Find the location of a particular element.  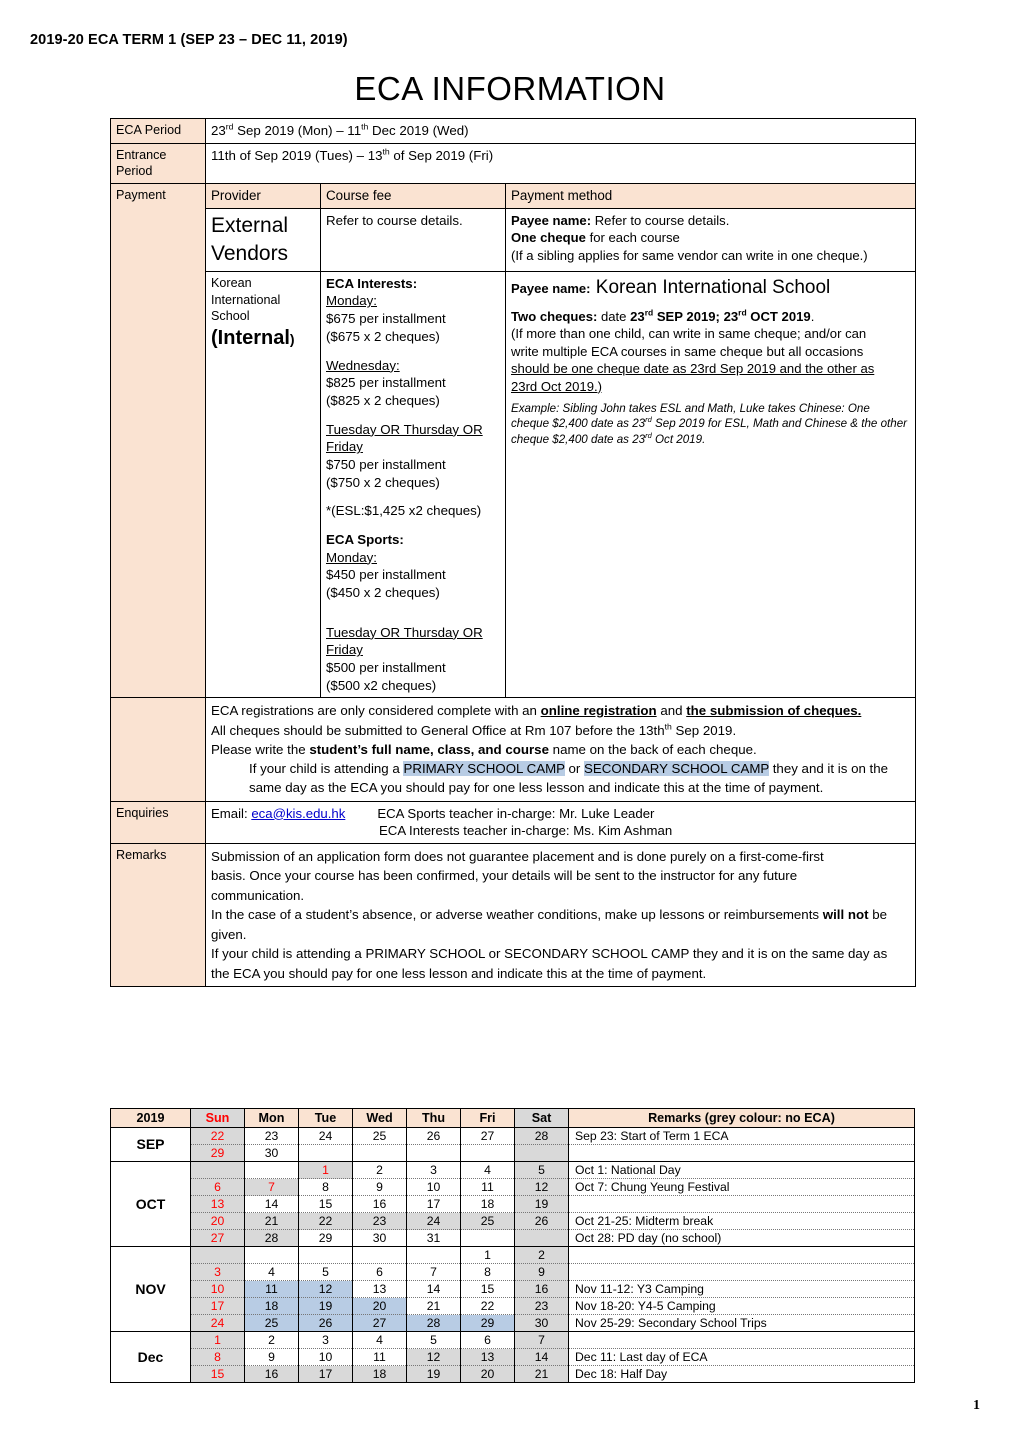

interests-cheques-1: ($825 x 2 cheques) is located at coordinates (383, 400).